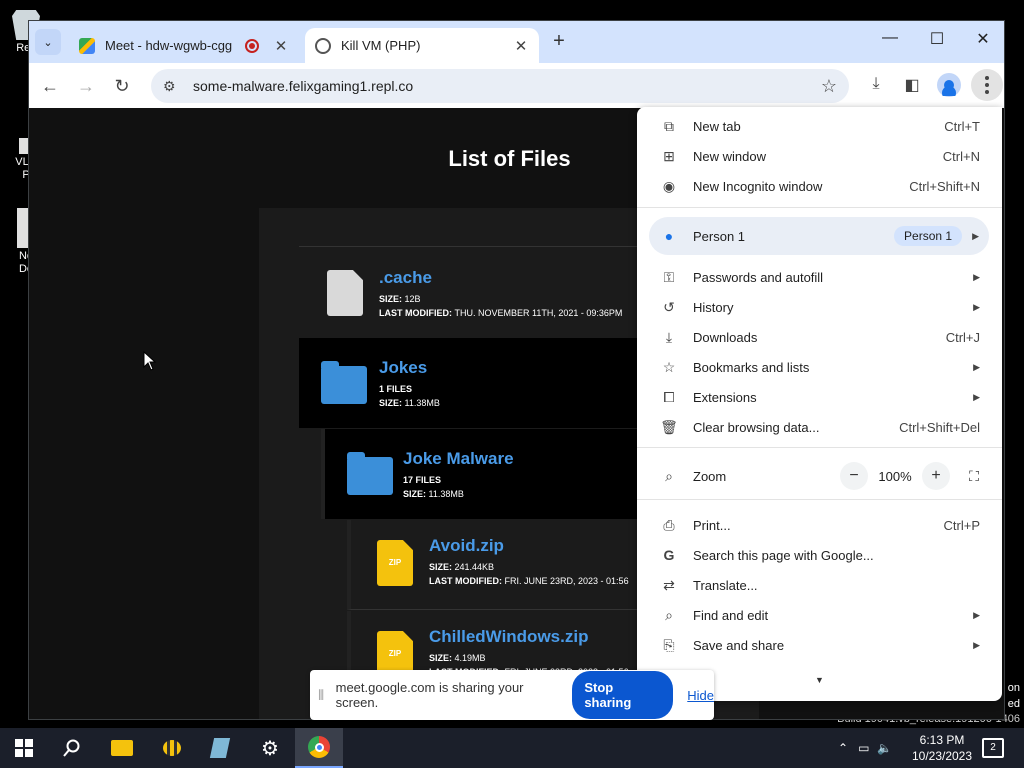  I want to click on bee-icon, so click(172, 748).